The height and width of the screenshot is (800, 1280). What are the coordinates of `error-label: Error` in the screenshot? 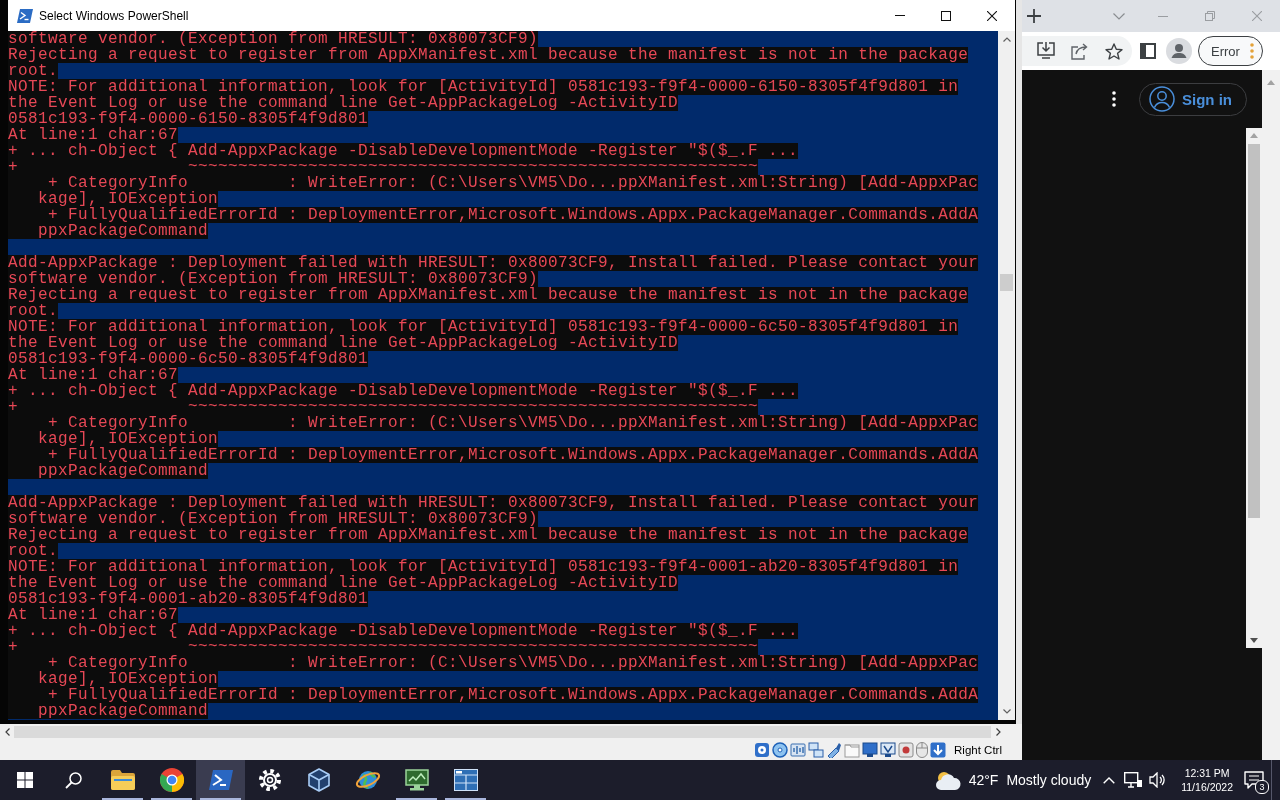 It's located at (1225, 51).